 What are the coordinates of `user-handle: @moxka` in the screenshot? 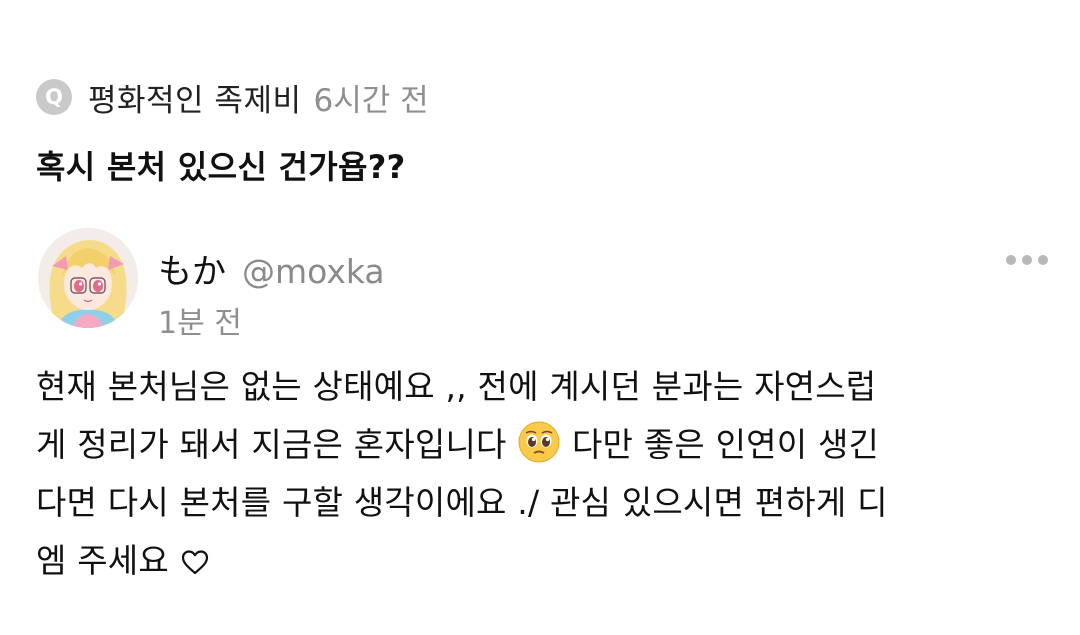 It's located at (313, 271).